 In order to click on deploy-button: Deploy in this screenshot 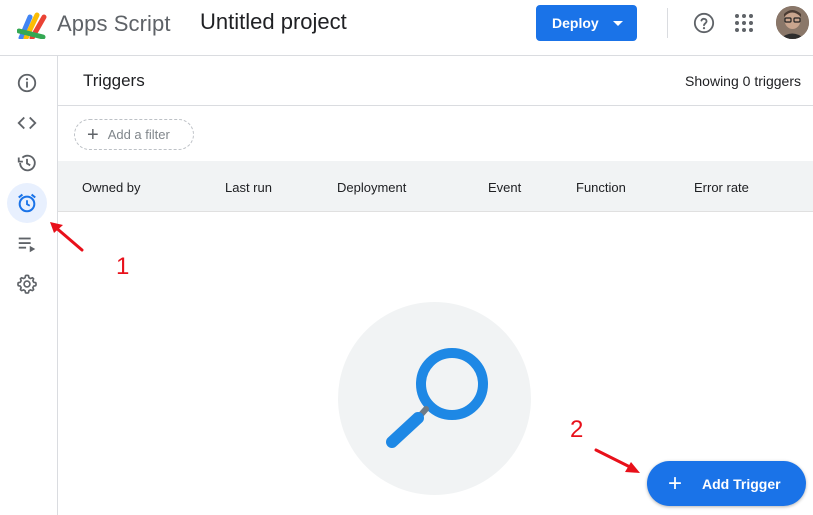, I will do `click(586, 23)`.